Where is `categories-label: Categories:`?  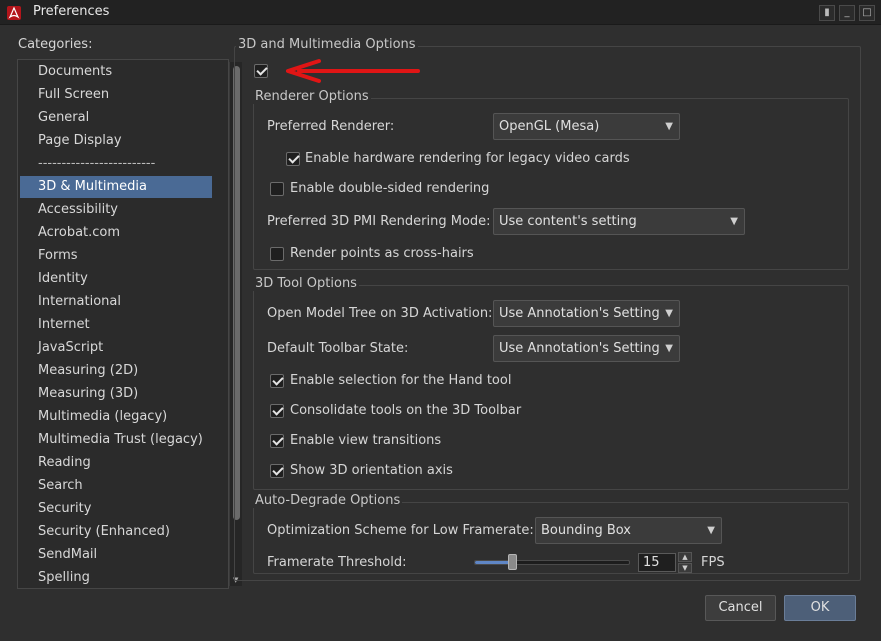
categories-label: Categories: is located at coordinates (55, 44).